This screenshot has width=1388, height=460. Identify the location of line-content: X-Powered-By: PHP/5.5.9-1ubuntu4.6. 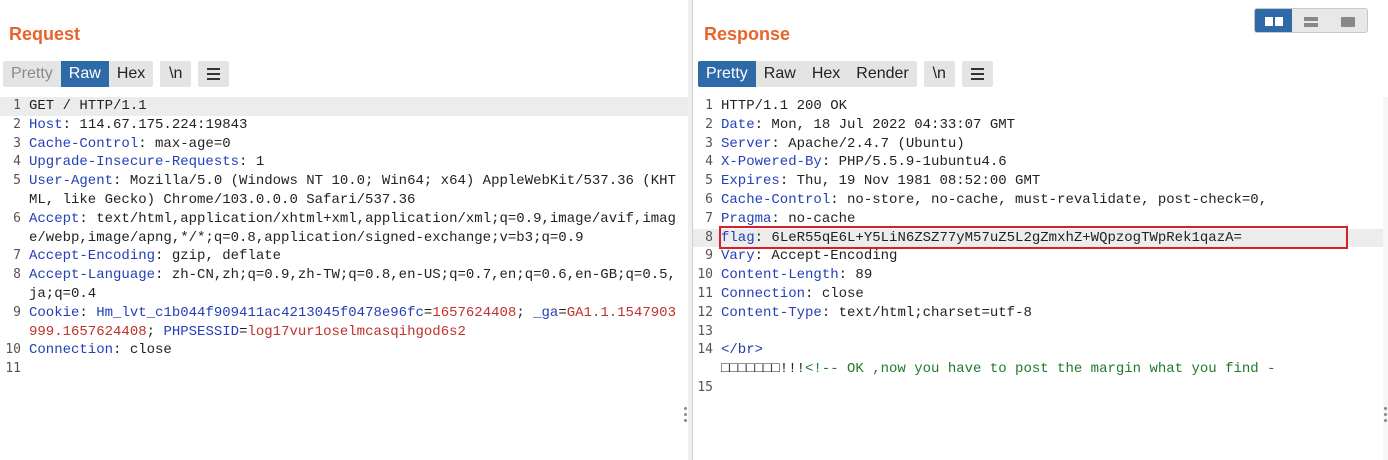
(1053, 162).